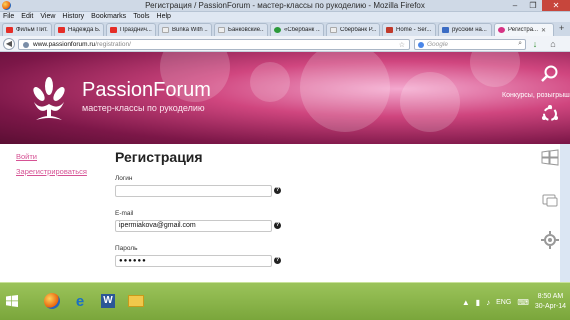 Image resolution: width=570 pixels, height=320 pixels. Describe the element at coordinates (49, 99) in the screenshot. I see `passionforum-logo-icon` at that location.